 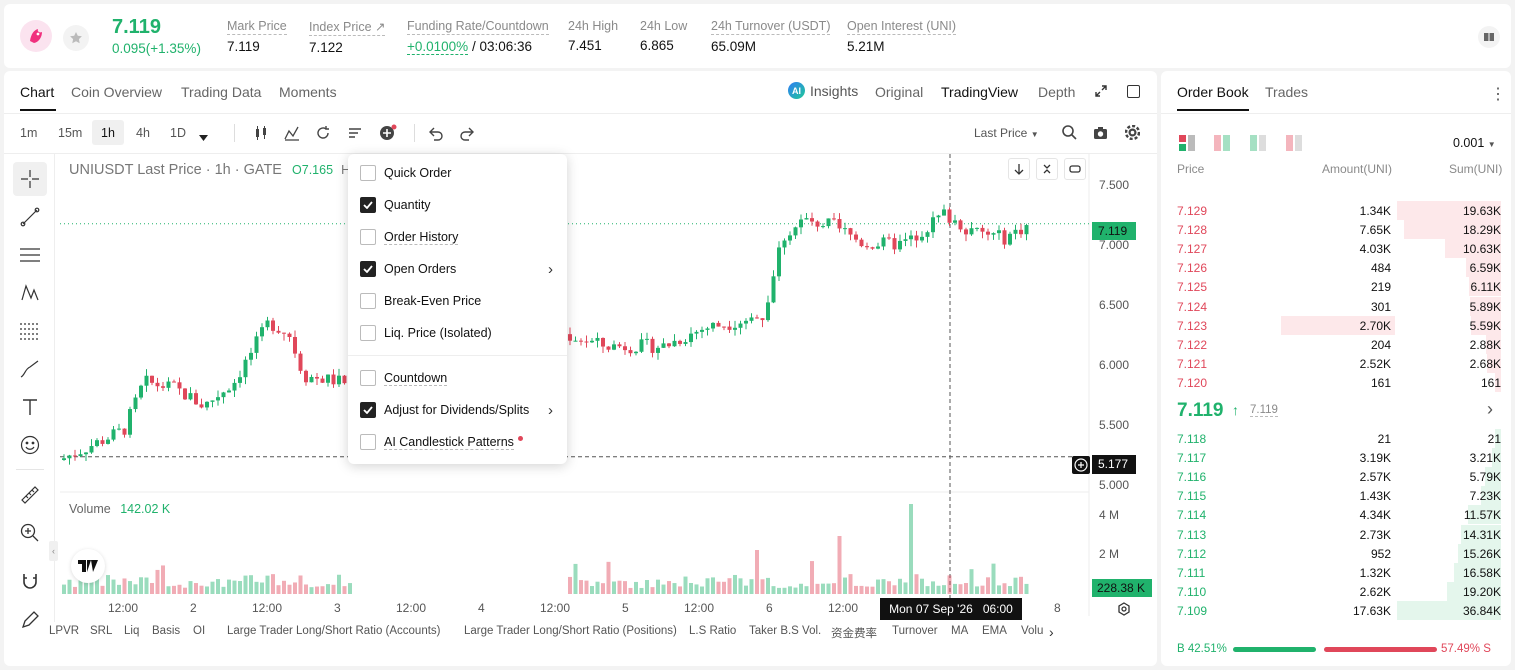 What do you see at coordinates (1498, 94) in the screenshot?
I see `more-vertical-icon: ⋮` at bounding box center [1498, 94].